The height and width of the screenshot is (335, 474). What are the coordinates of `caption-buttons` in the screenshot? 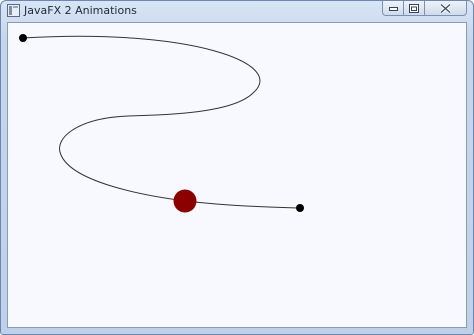 It's located at (424, 9).